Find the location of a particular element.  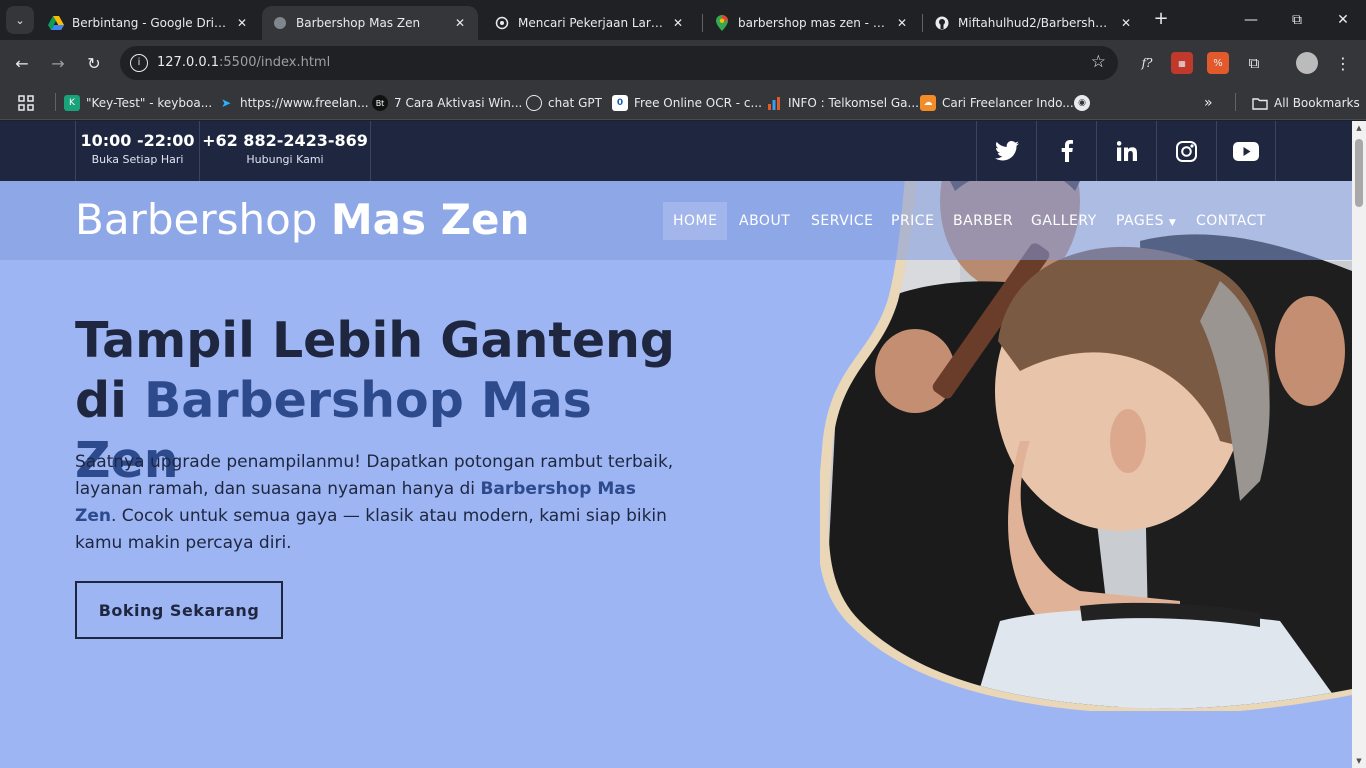

tab-google-drive: Berbintang - Google Drive ✕ is located at coordinates (149, 23).